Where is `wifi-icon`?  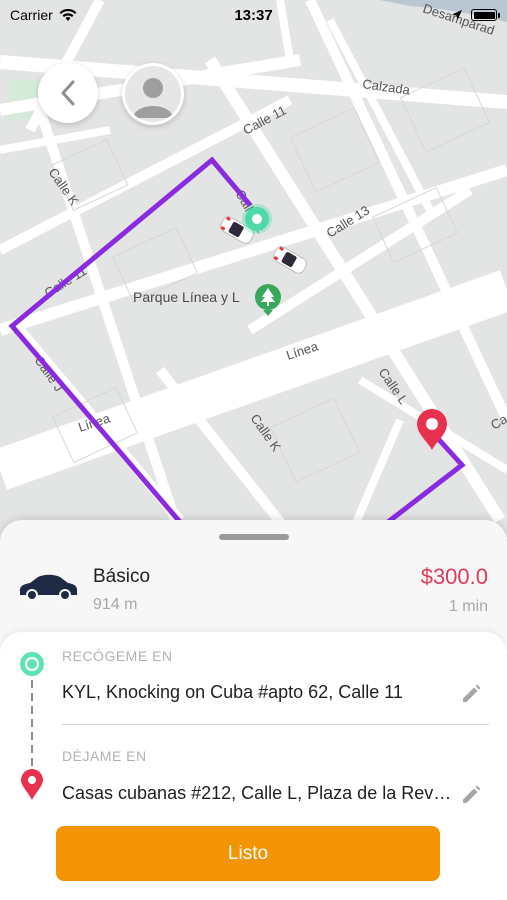
wifi-icon is located at coordinates (68, 14).